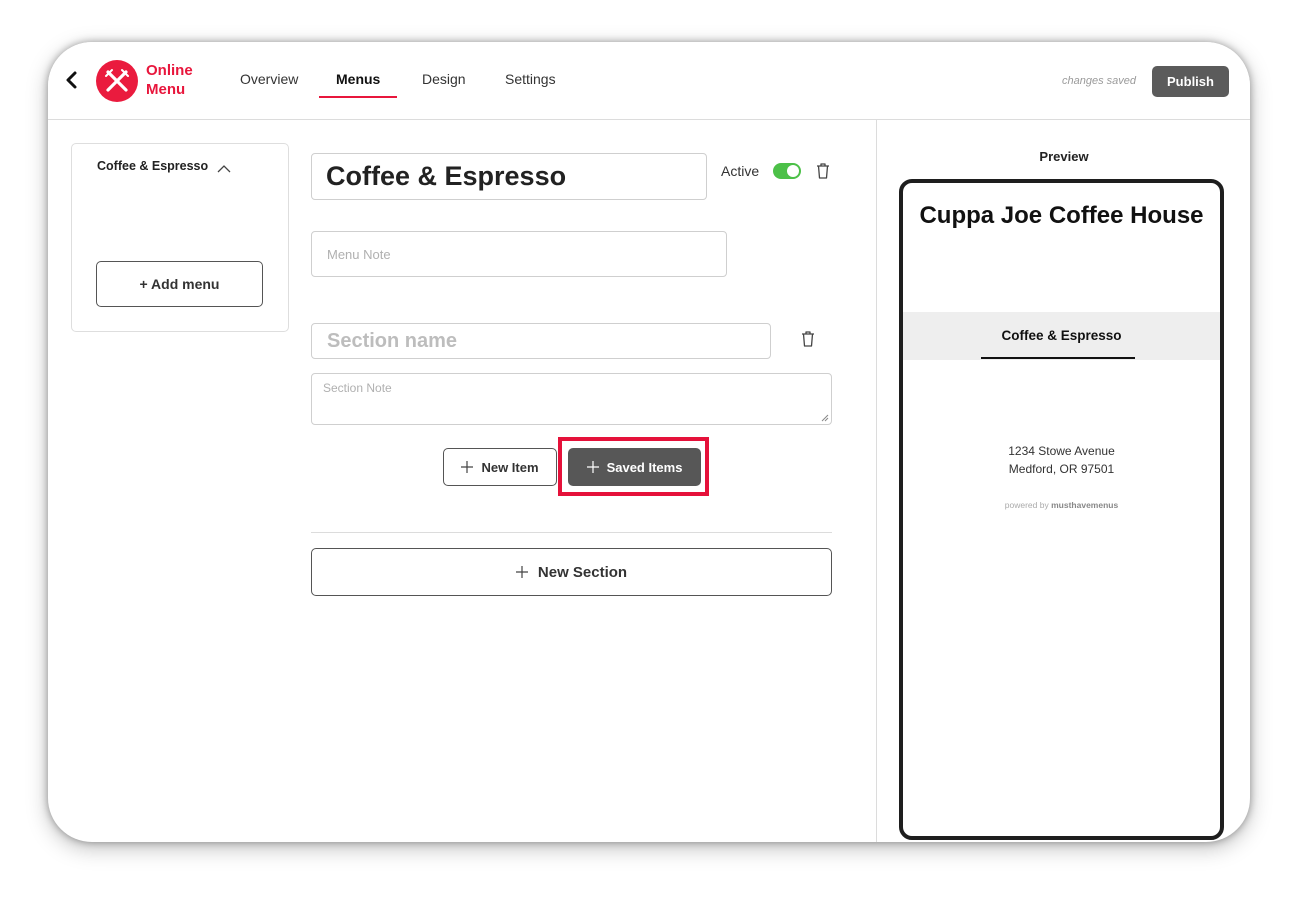 This screenshot has width=1300, height=900. Describe the element at coordinates (571, 399) in the screenshot. I see `section-note-field: Section Note` at that location.